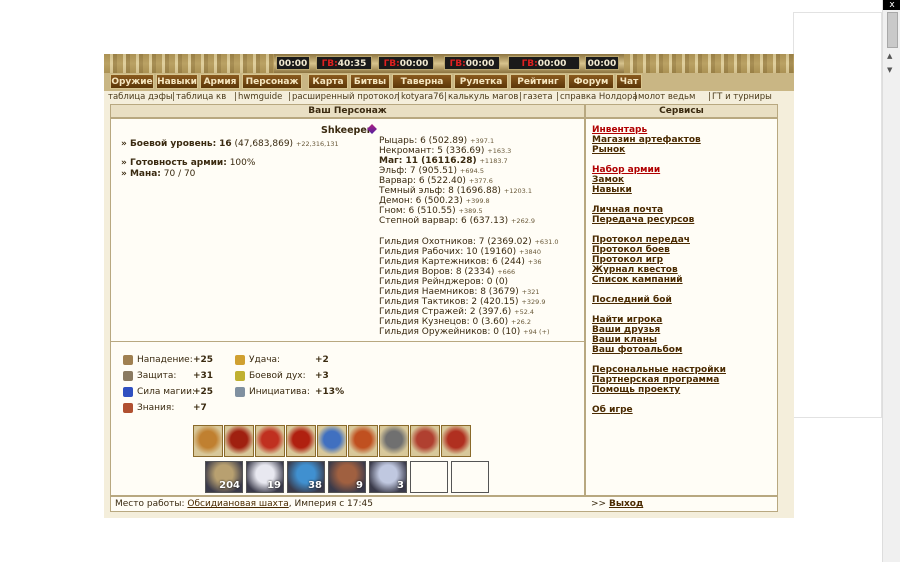 This screenshot has height=562, width=900. I want to click on quick-link: таблица кв, so click(201, 97).